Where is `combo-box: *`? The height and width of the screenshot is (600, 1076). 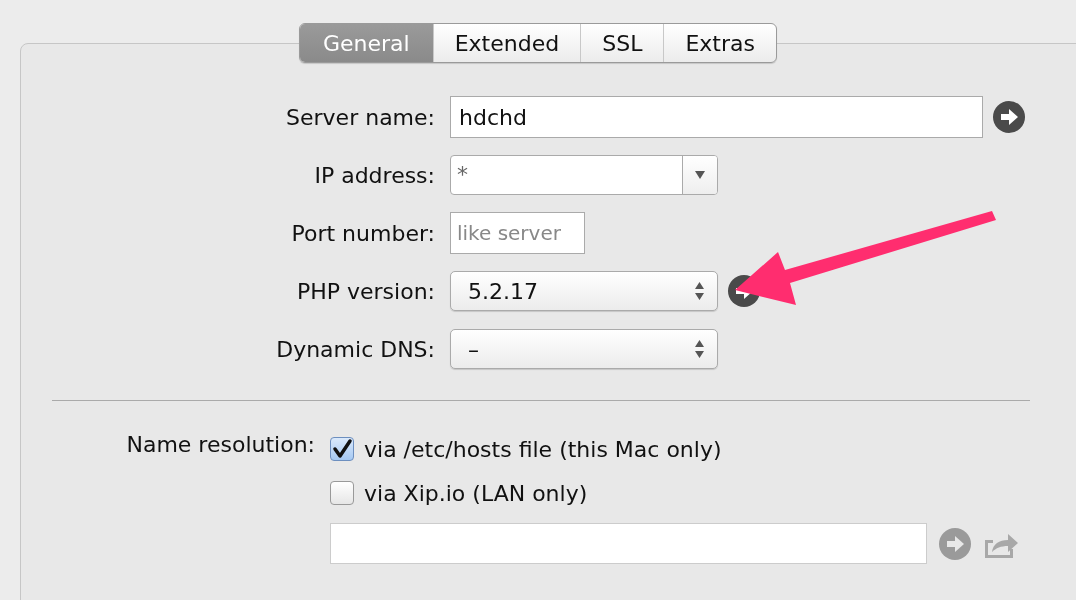
combo-box: * is located at coordinates (584, 175).